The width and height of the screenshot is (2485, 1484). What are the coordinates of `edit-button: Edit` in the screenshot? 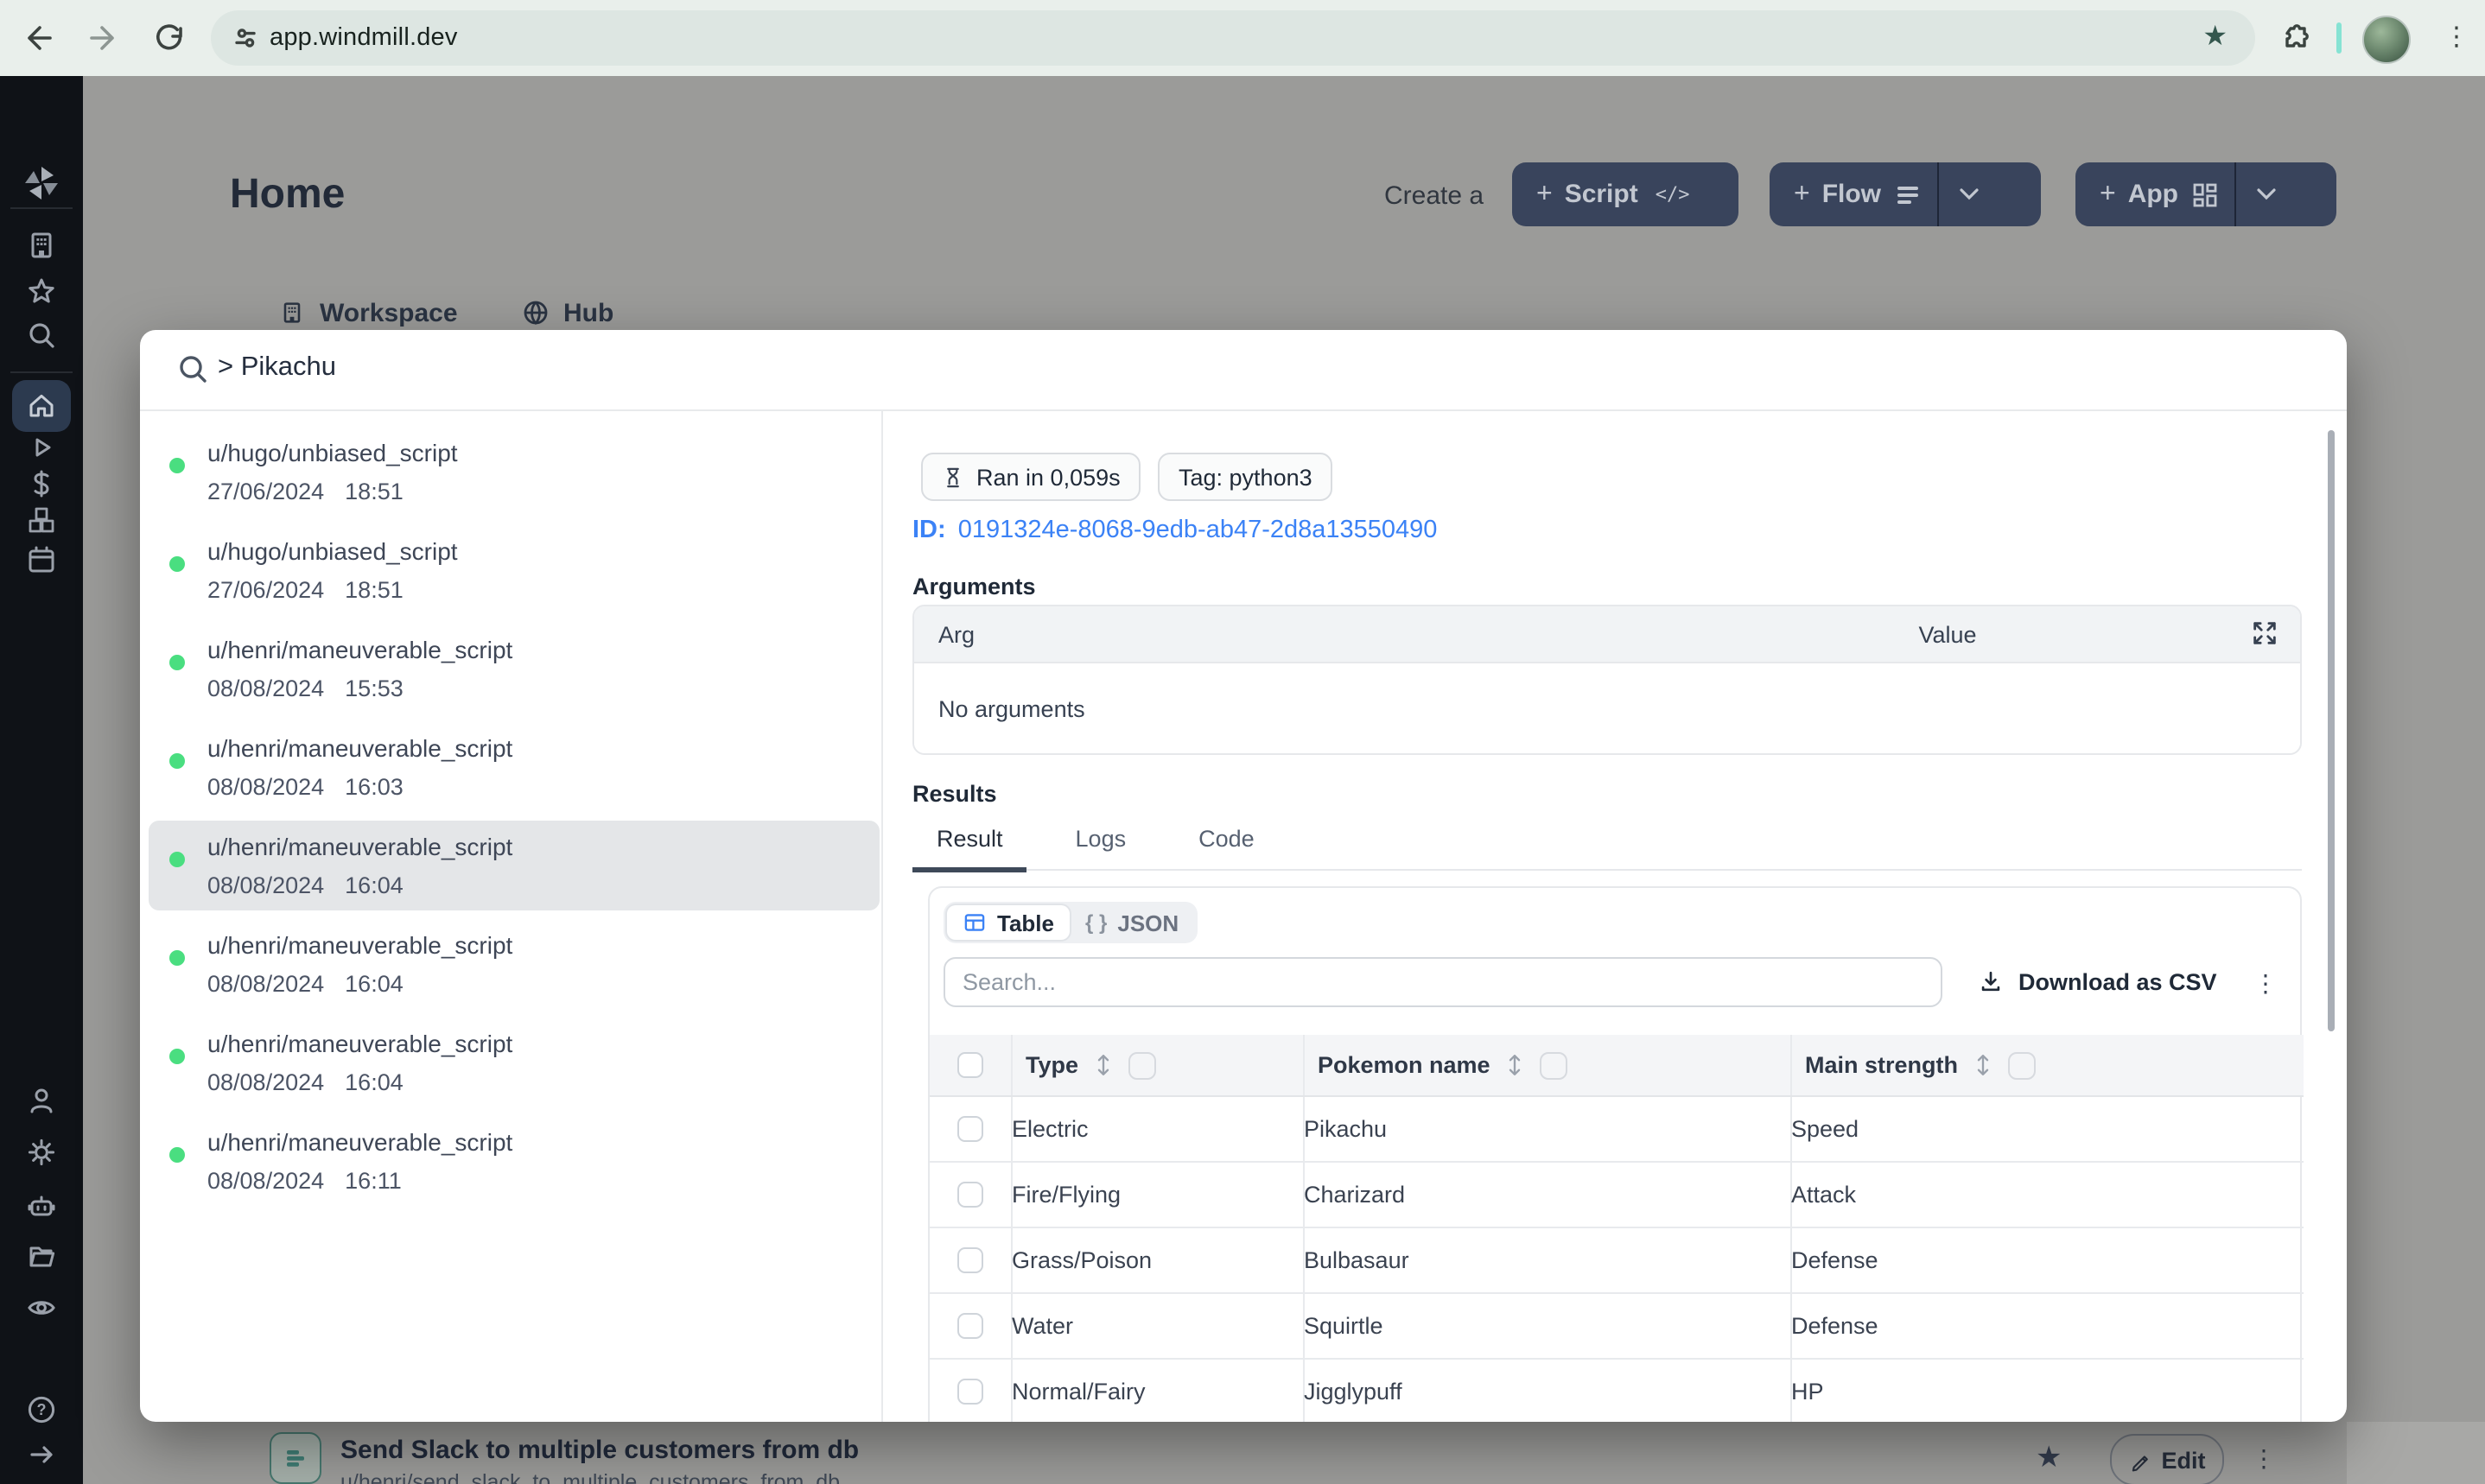 It's located at (2167, 1459).